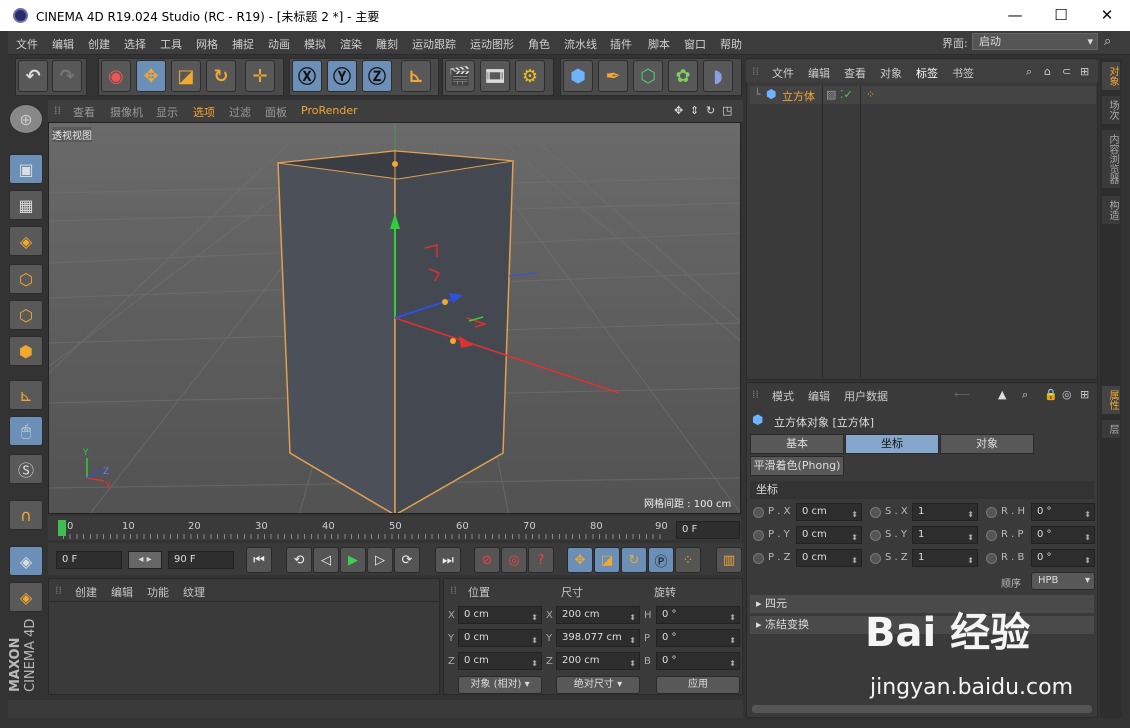 Image resolution: width=1130 pixels, height=728 pixels. I want to click on om-menu-edit: 编辑, so click(819, 73).